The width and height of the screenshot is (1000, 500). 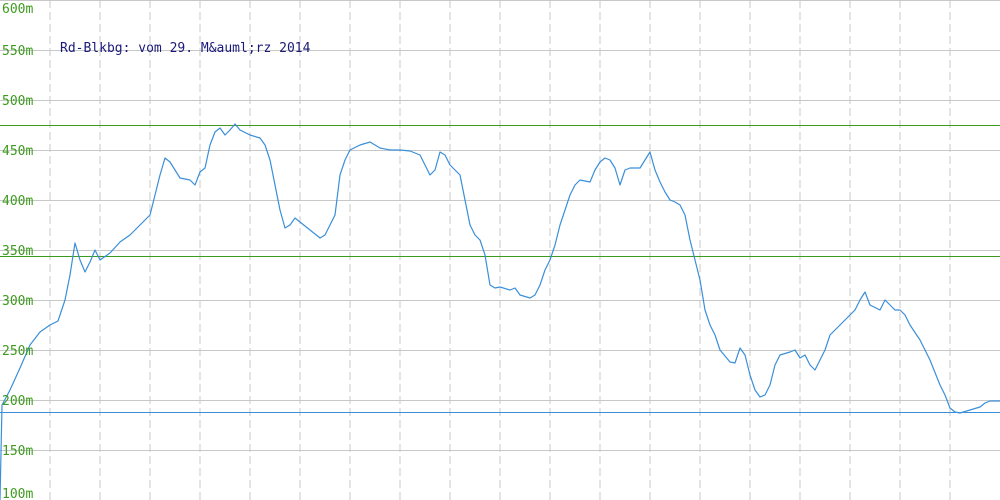 What do you see at coordinates (17, 401) in the screenshot?
I see `y-tick-label: 200m` at bounding box center [17, 401].